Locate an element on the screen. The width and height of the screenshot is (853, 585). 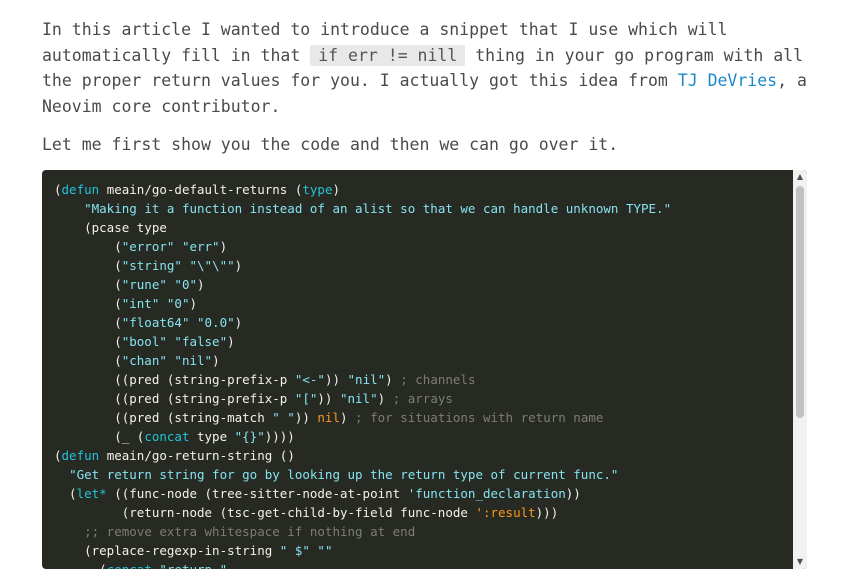
code-token: ((pred (string-match is located at coordinates (163, 417).